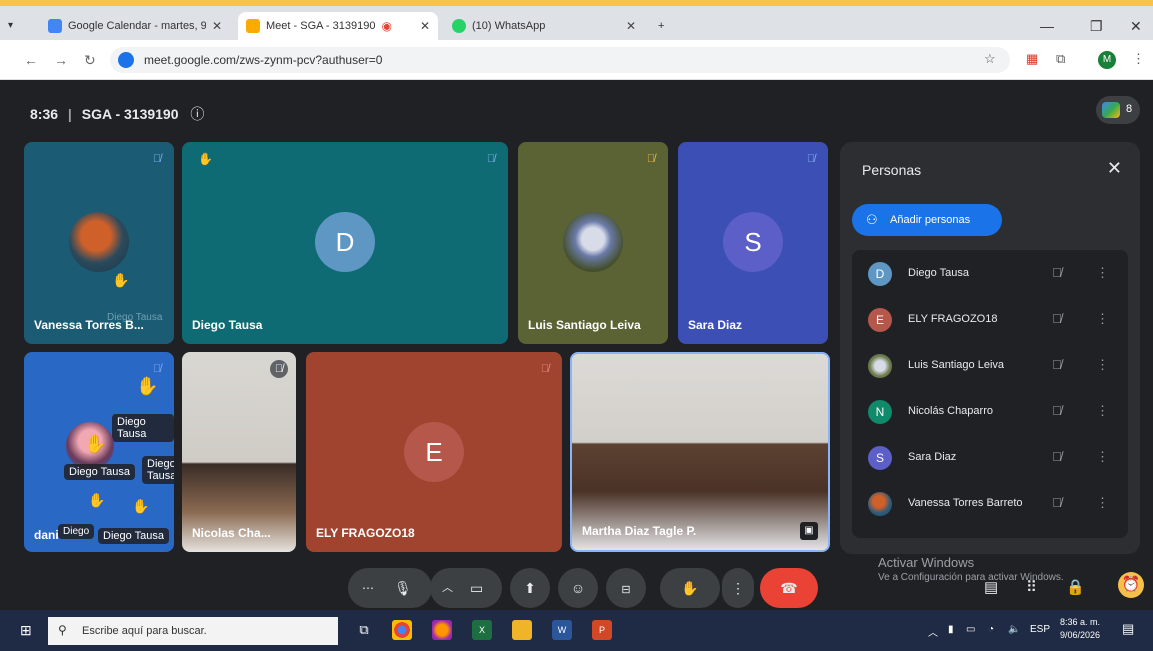 The image size is (1153, 651). I want to click on forward-icon: →, so click(61, 60).